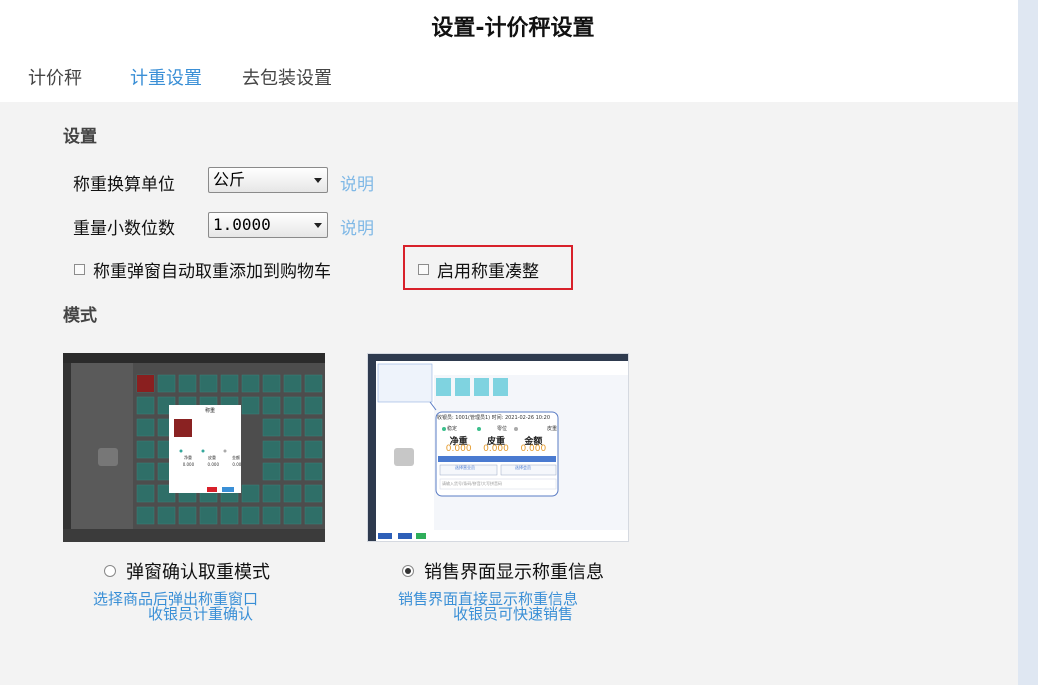 The height and width of the screenshot is (685, 1038). Describe the element at coordinates (210, 411) in the screenshot. I see `popup-preview-dialog-title: 称重` at that location.